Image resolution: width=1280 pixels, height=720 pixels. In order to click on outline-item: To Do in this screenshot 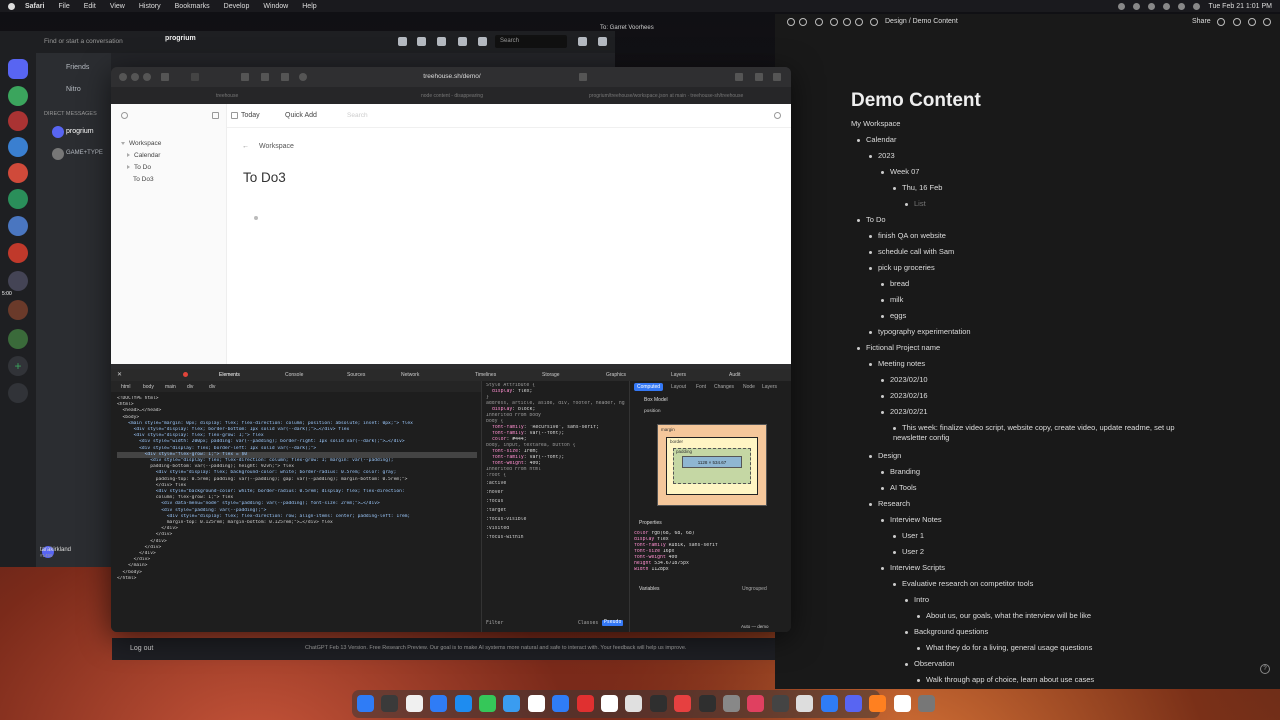, I will do `click(871, 220)`.